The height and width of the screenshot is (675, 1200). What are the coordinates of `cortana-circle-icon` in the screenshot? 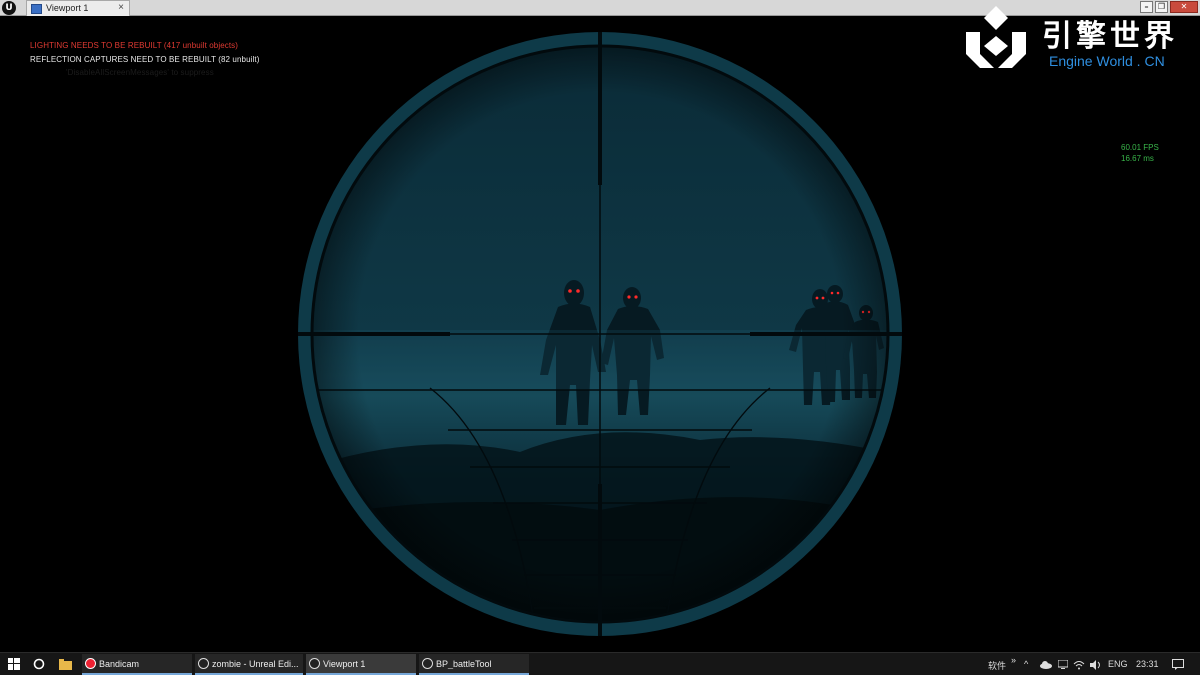 It's located at (39, 664).